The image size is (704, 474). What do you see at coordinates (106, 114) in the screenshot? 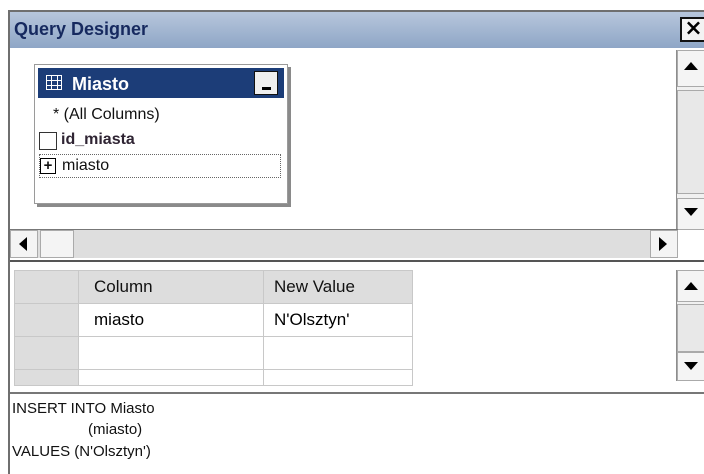
I see `all-columns-label: * (All Columns)` at bounding box center [106, 114].